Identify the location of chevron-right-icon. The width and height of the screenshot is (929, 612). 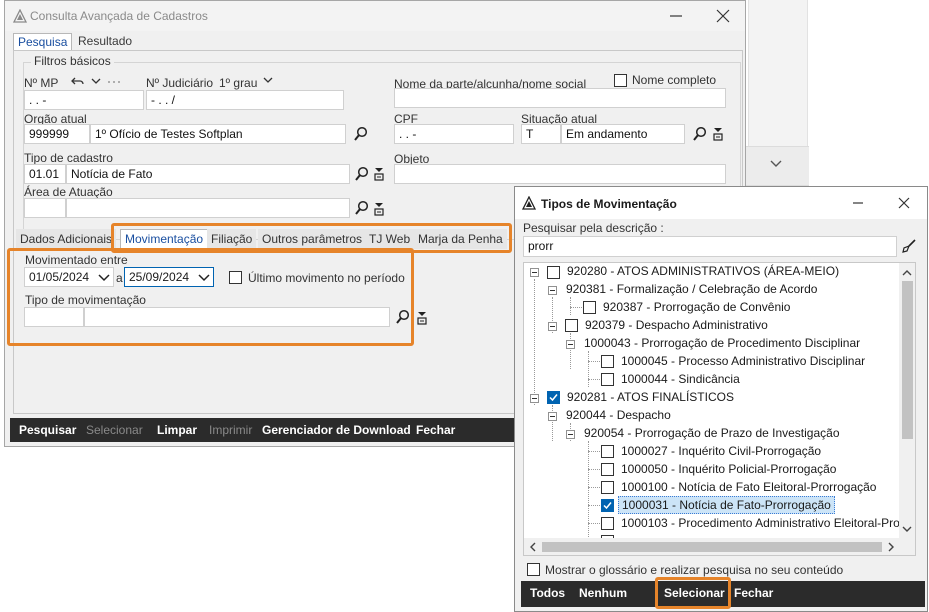
(891, 546).